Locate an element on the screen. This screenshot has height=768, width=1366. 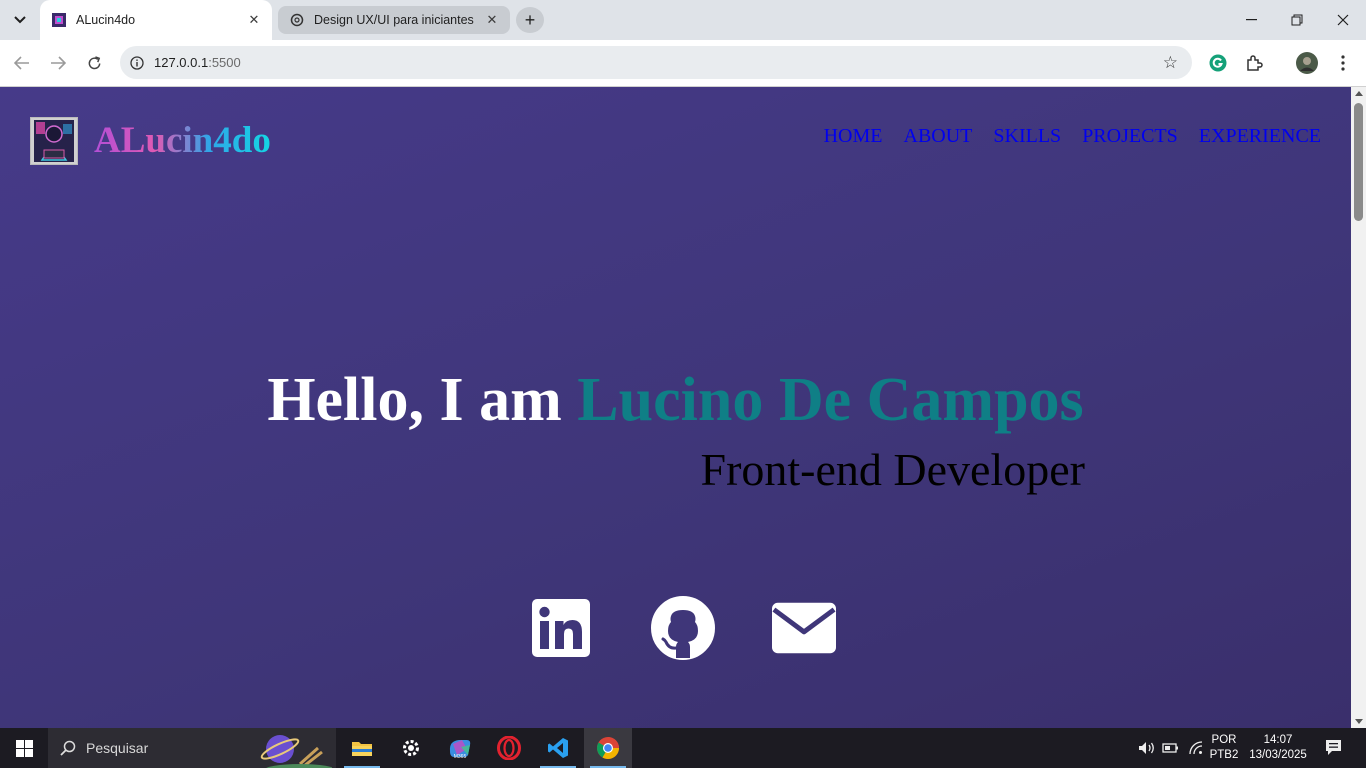
taskbar-opera is located at coordinates (509, 748).